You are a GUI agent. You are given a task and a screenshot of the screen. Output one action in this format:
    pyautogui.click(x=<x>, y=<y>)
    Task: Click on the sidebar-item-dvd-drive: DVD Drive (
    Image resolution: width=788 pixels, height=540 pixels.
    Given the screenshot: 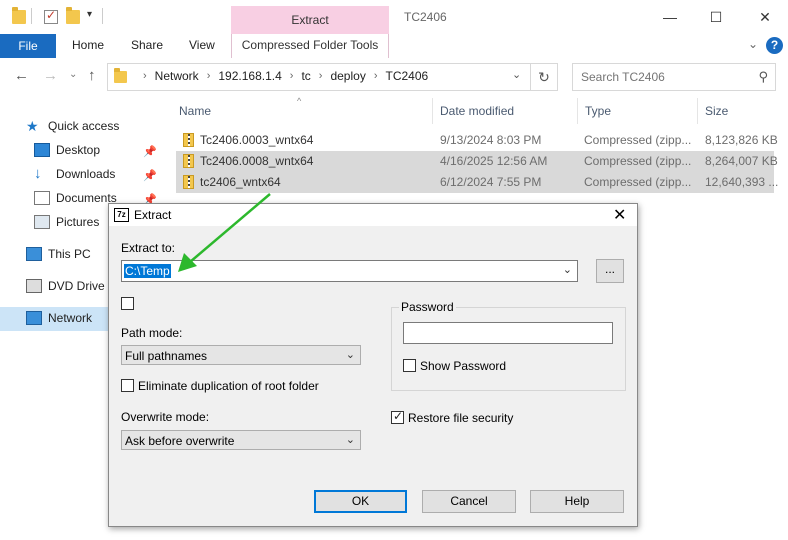 What is the action you would take?
    pyautogui.click(x=69, y=286)
    